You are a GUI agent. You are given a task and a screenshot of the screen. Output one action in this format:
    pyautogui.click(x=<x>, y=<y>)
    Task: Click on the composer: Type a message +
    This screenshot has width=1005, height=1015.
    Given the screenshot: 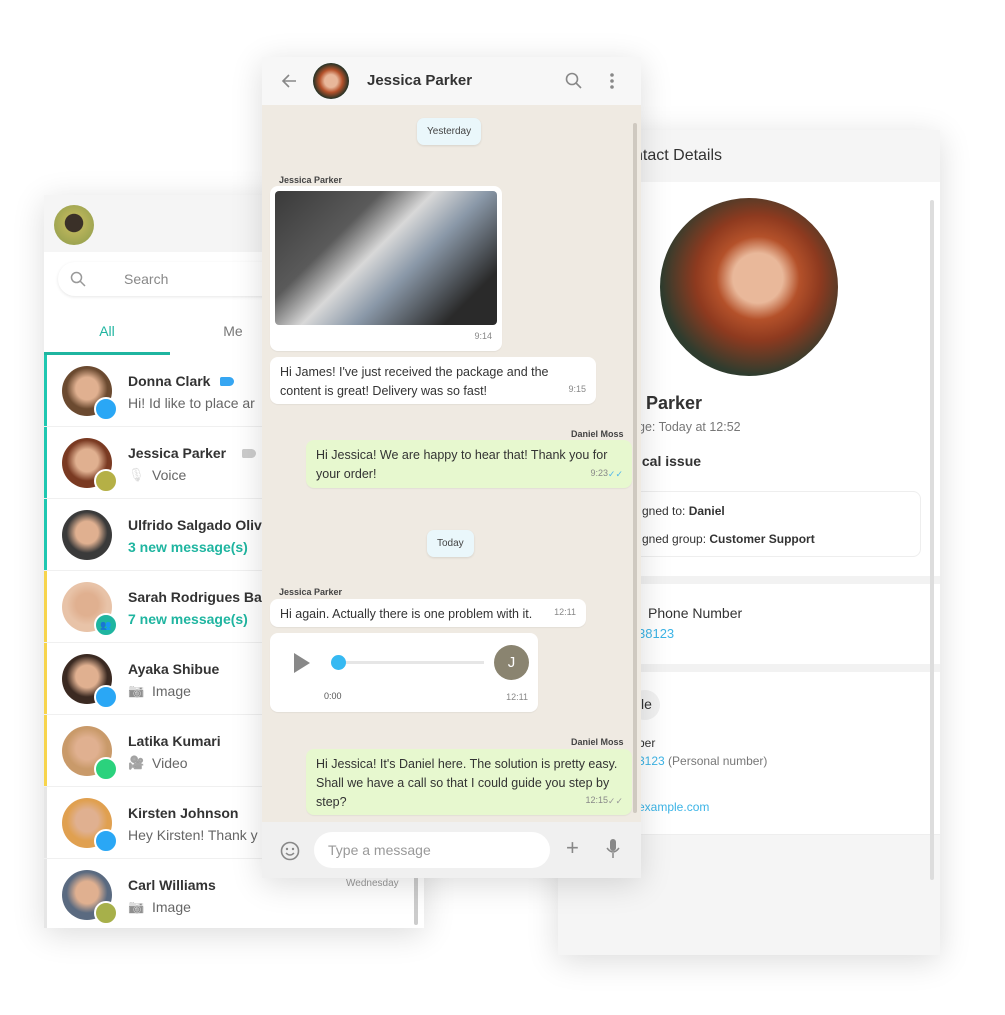 What is the action you would take?
    pyautogui.click(x=451, y=850)
    